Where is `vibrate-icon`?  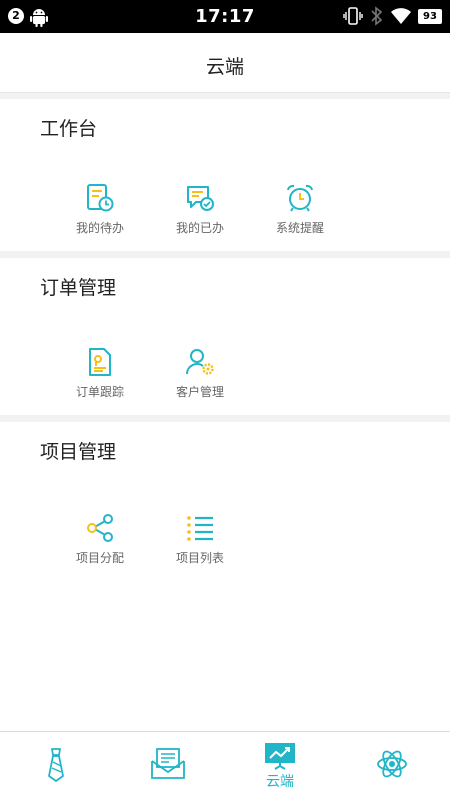 vibrate-icon is located at coordinates (353, 16).